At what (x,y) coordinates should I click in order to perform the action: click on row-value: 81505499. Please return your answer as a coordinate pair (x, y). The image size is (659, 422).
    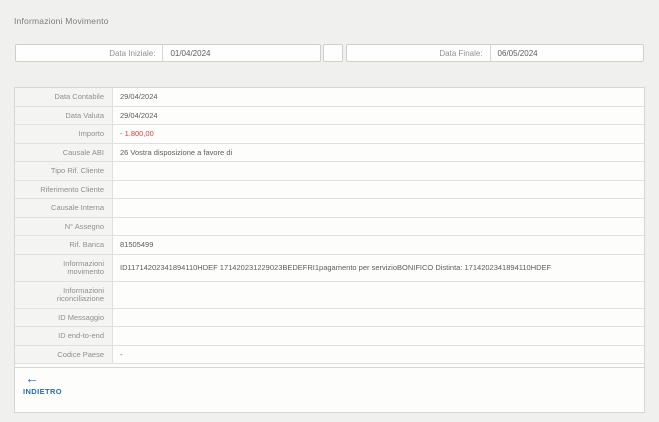
    Looking at the image, I should click on (137, 244).